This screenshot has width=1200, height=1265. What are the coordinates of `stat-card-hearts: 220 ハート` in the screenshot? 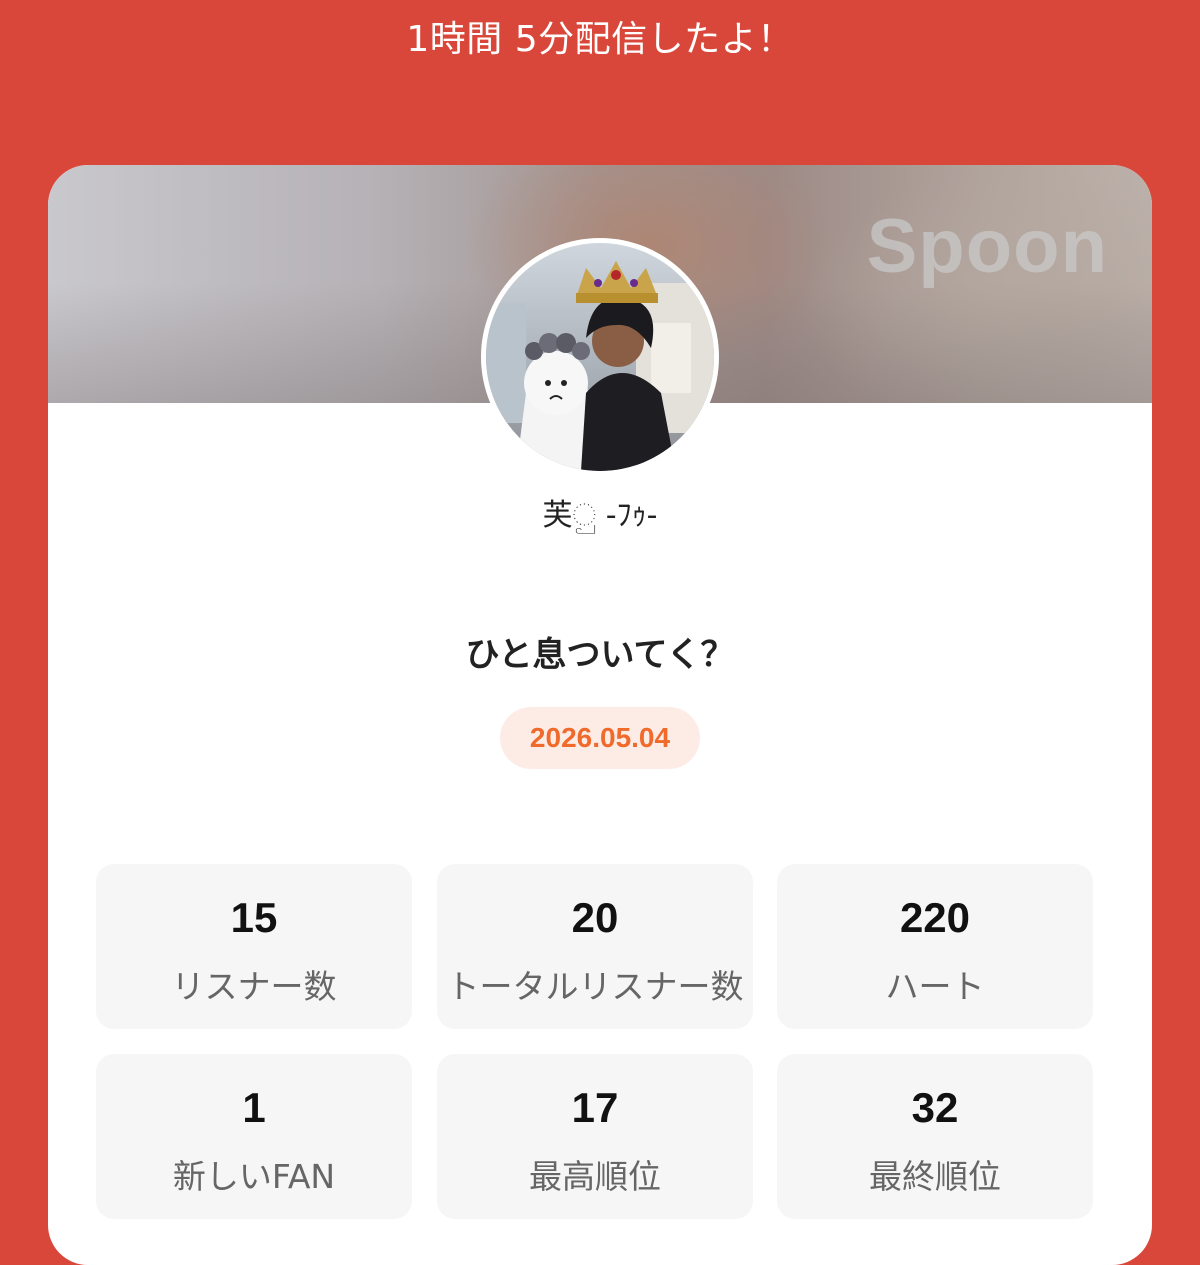 It's located at (935, 946).